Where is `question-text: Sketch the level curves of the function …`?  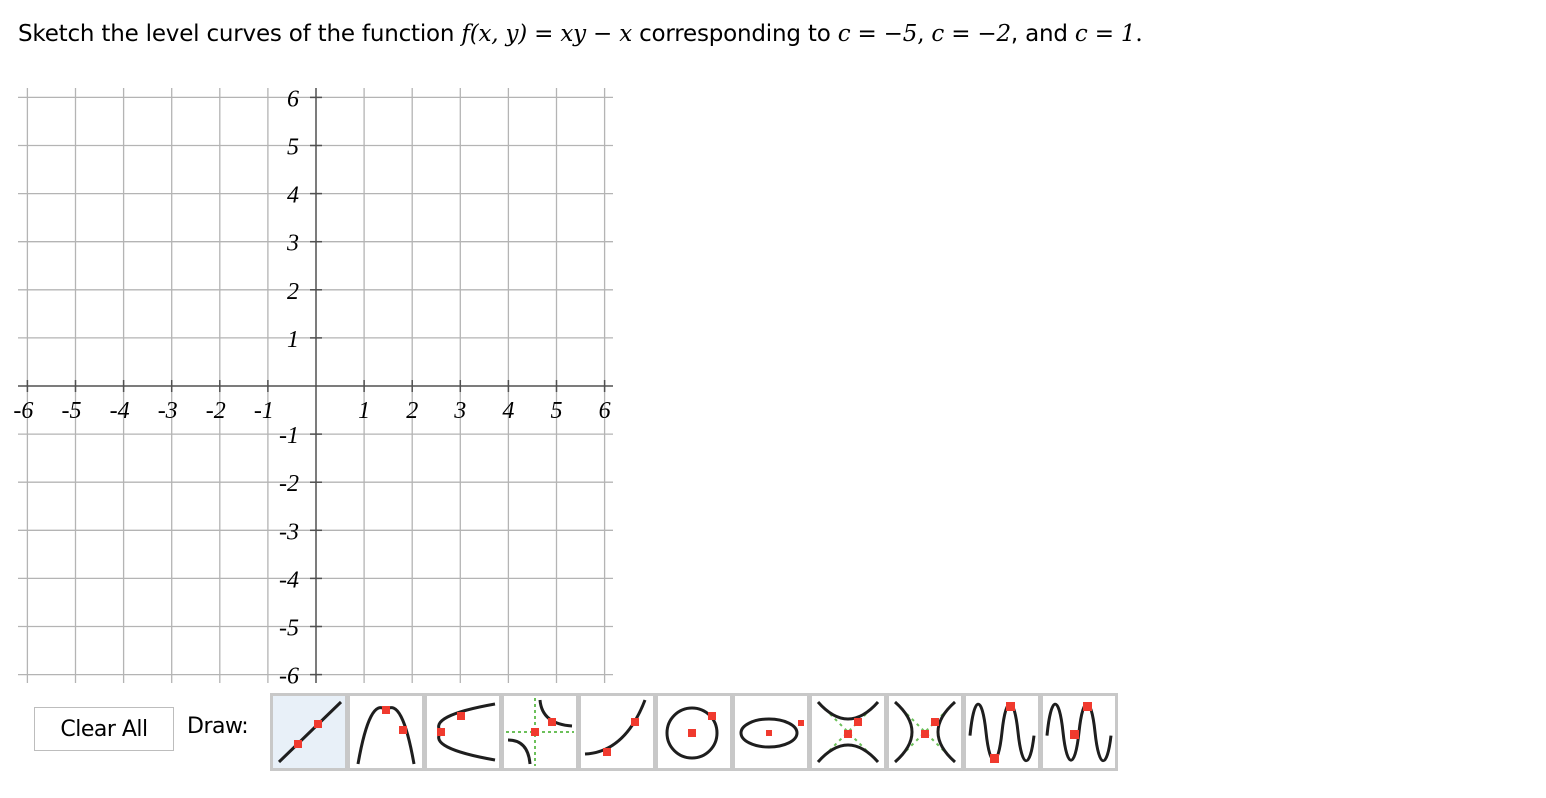 question-text: Sketch the level curves of the function … is located at coordinates (580, 34).